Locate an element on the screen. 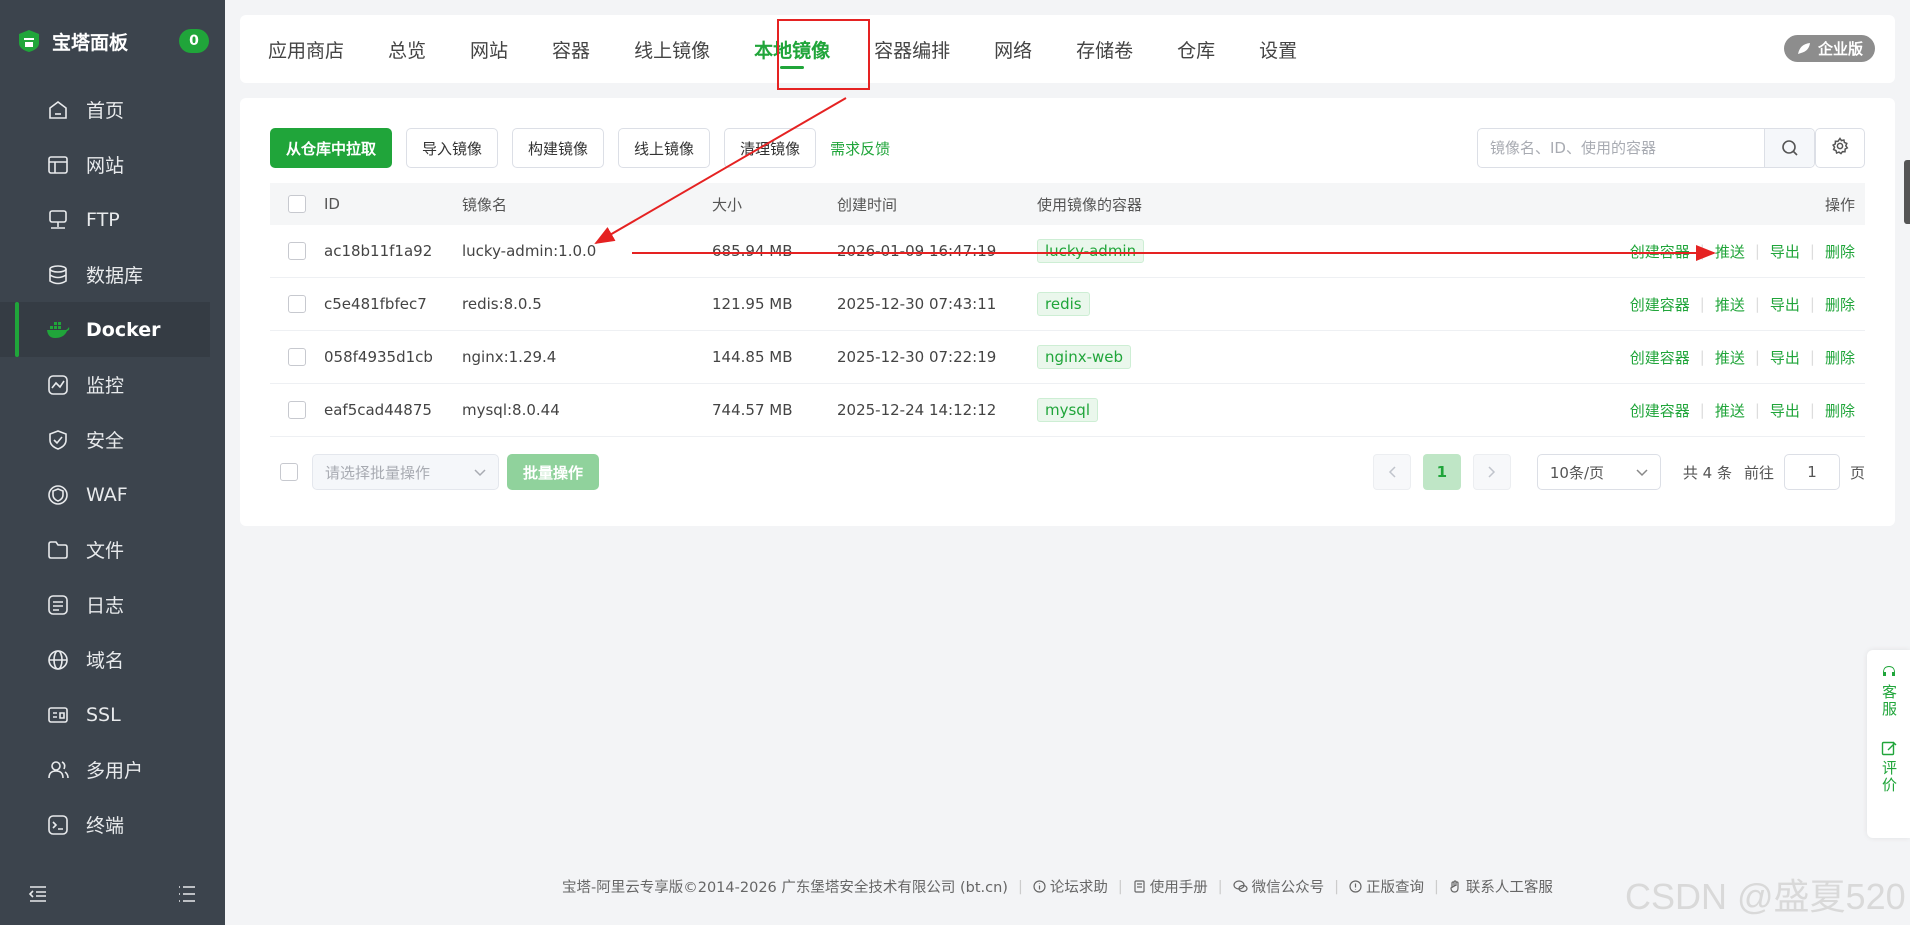  tab-registry: 仓库 is located at coordinates (1196, 49).